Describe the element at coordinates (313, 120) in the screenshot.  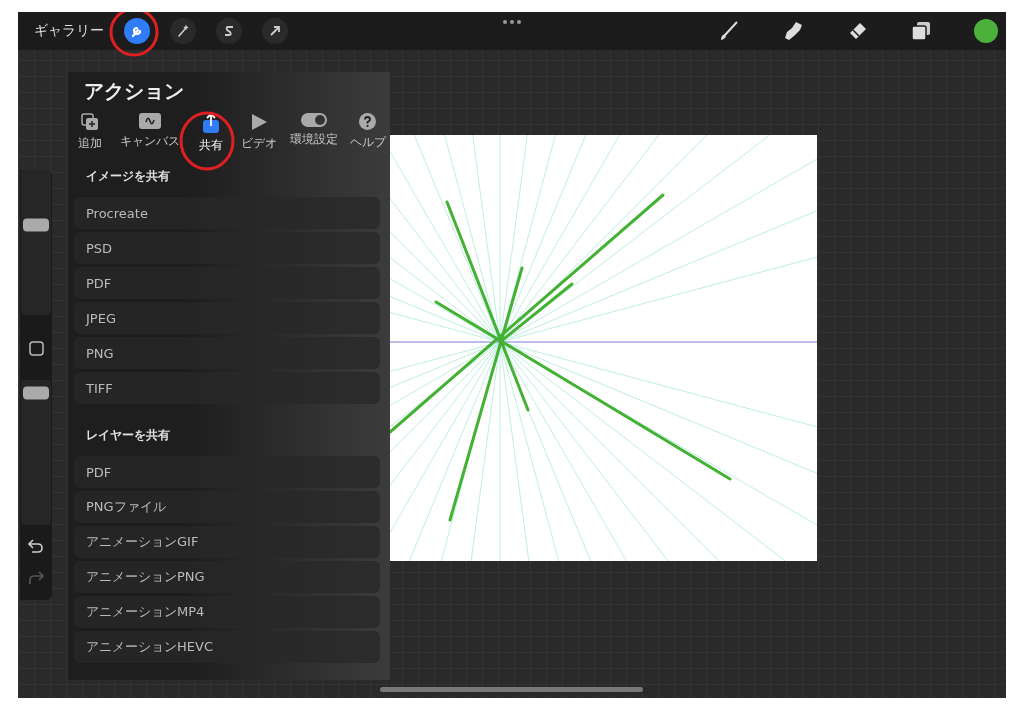
I see `toggle-icon` at that location.